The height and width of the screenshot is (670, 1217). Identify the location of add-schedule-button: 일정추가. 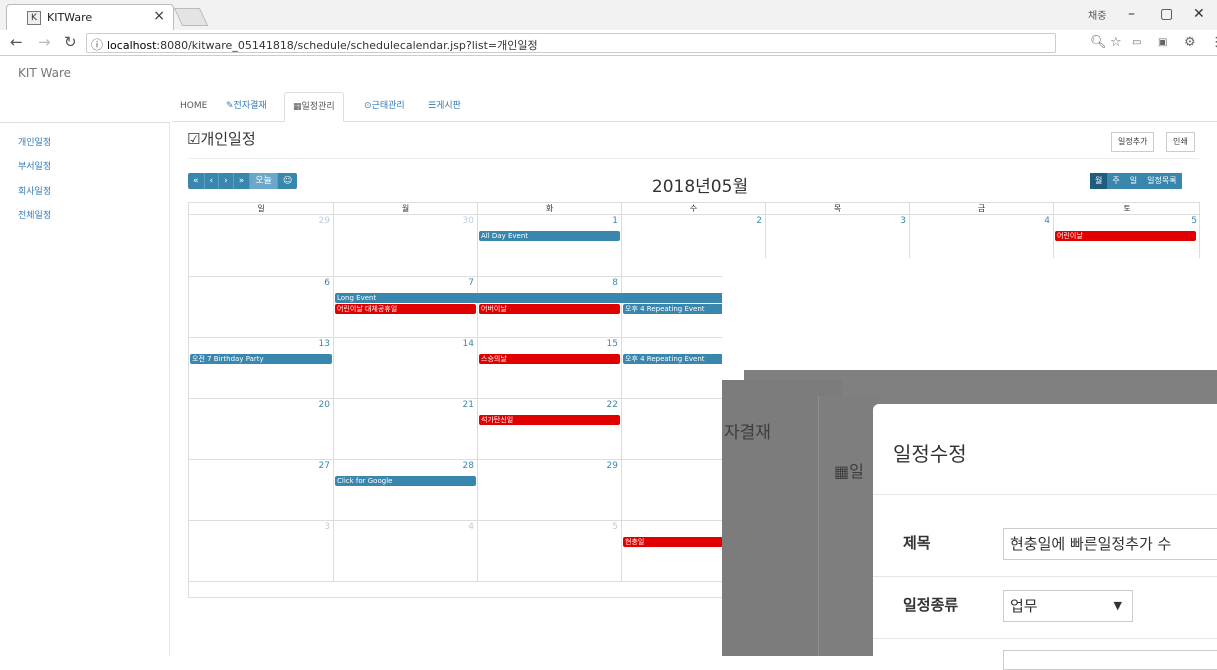
(1133, 142).